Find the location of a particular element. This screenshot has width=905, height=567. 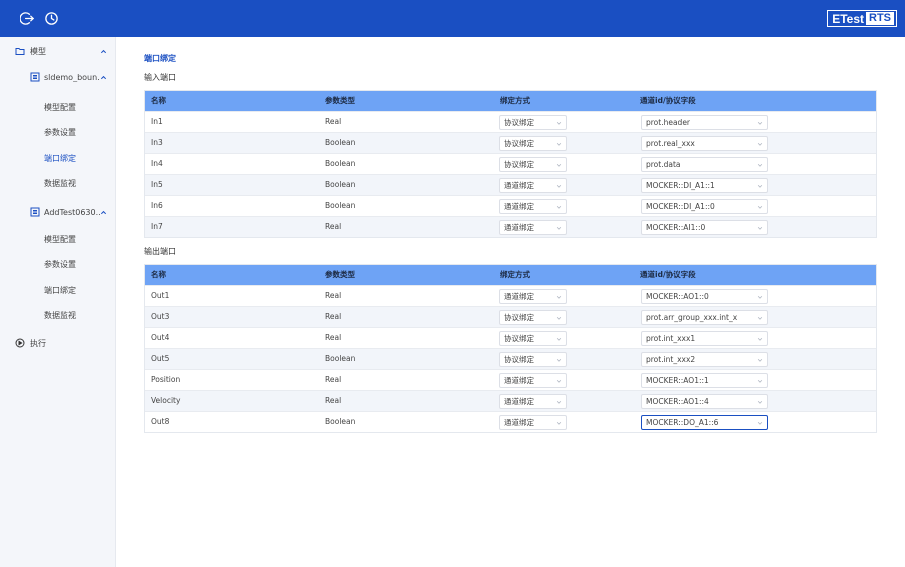

model-icon is located at coordinates (35, 77).